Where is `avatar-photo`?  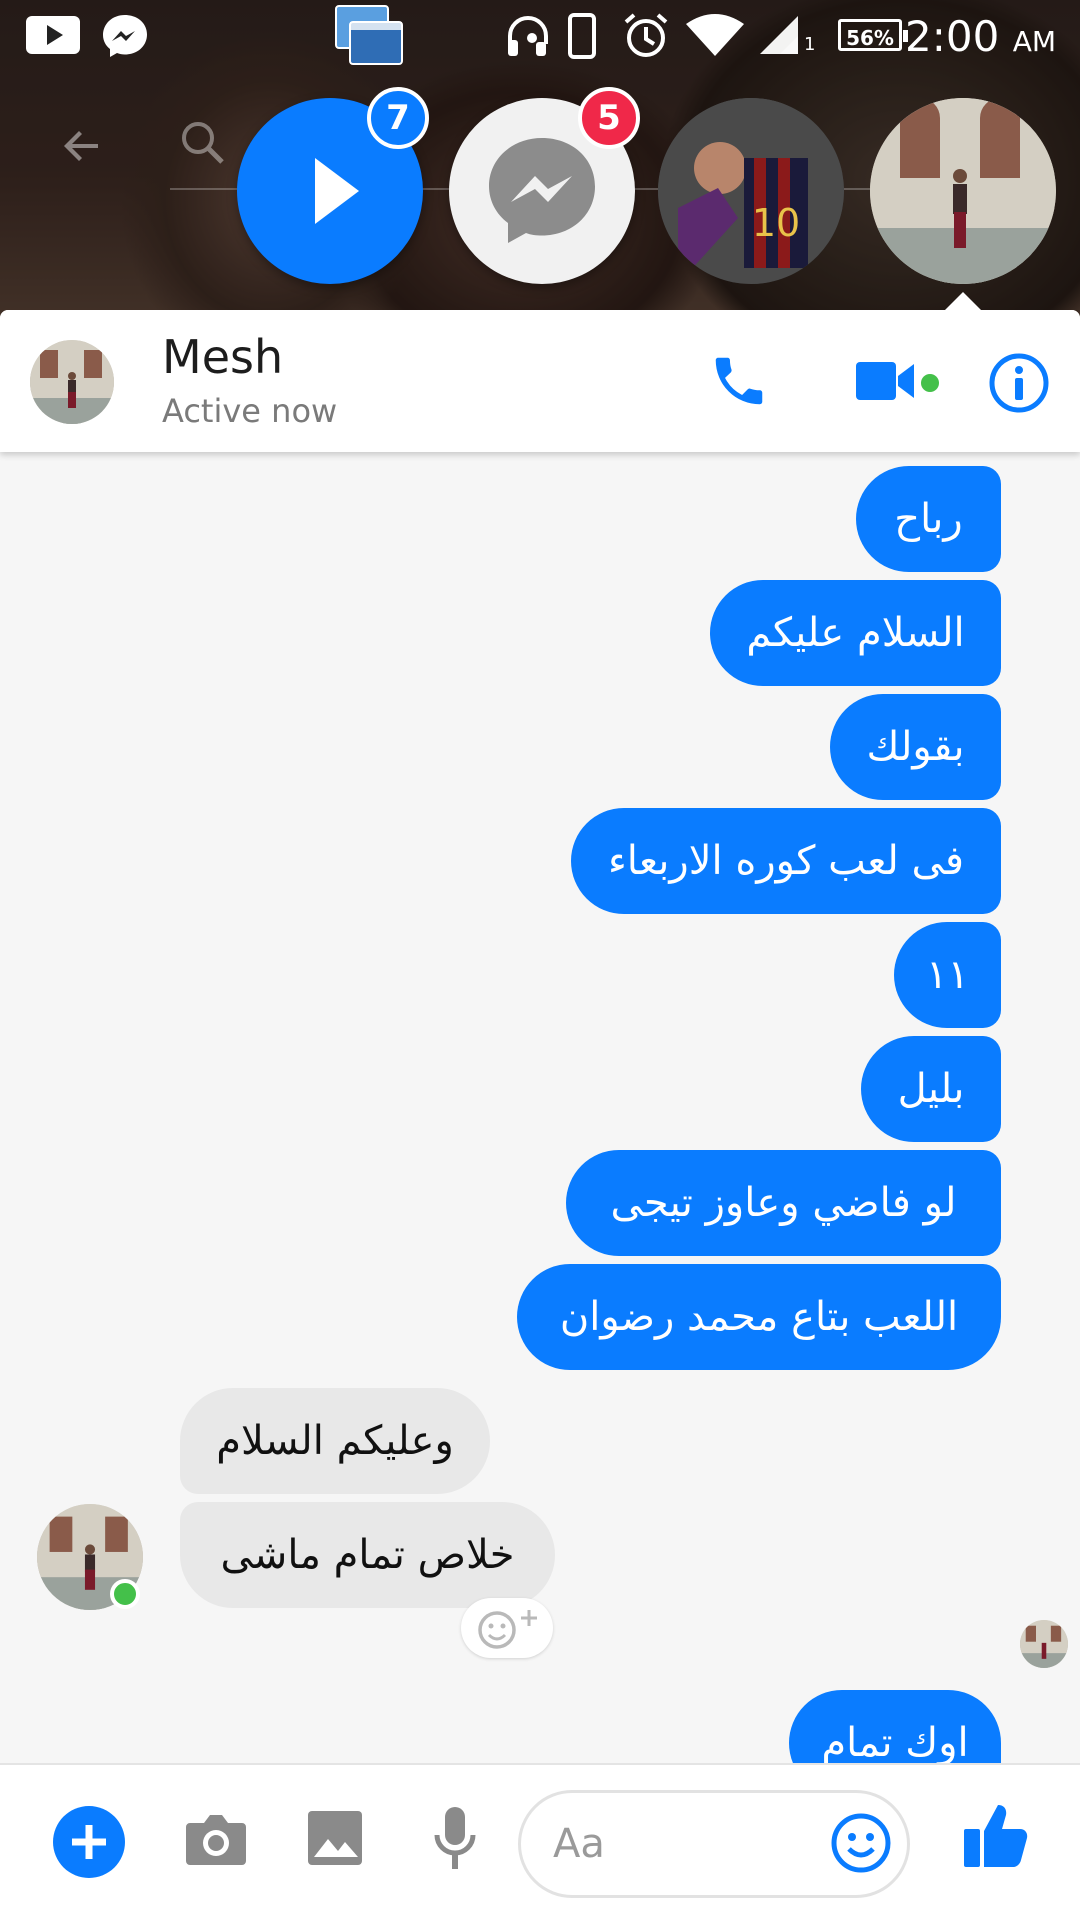 avatar-photo is located at coordinates (72, 382).